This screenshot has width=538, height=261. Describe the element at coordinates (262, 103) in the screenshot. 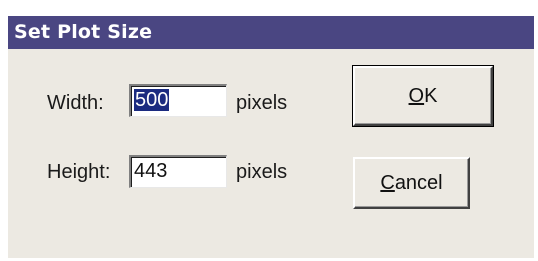

I see `width-unit-label: pixels` at that location.